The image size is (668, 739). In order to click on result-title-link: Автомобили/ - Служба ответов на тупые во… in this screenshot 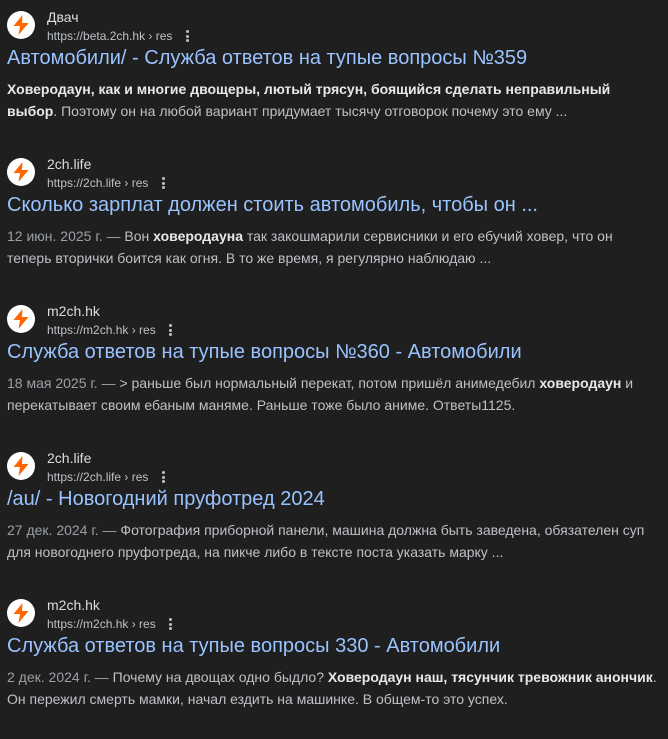, I will do `click(267, 58)`.